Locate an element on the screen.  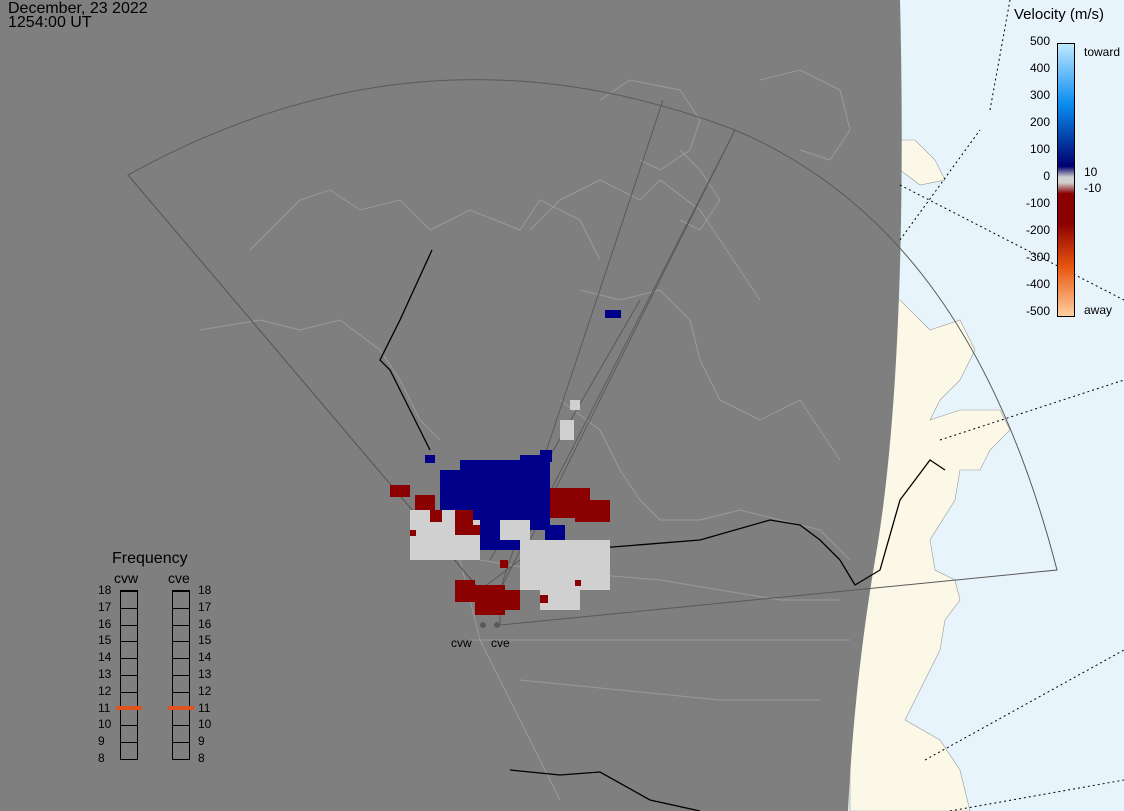
frequency-tick-right: 12 is located at coordinates (205, 690).